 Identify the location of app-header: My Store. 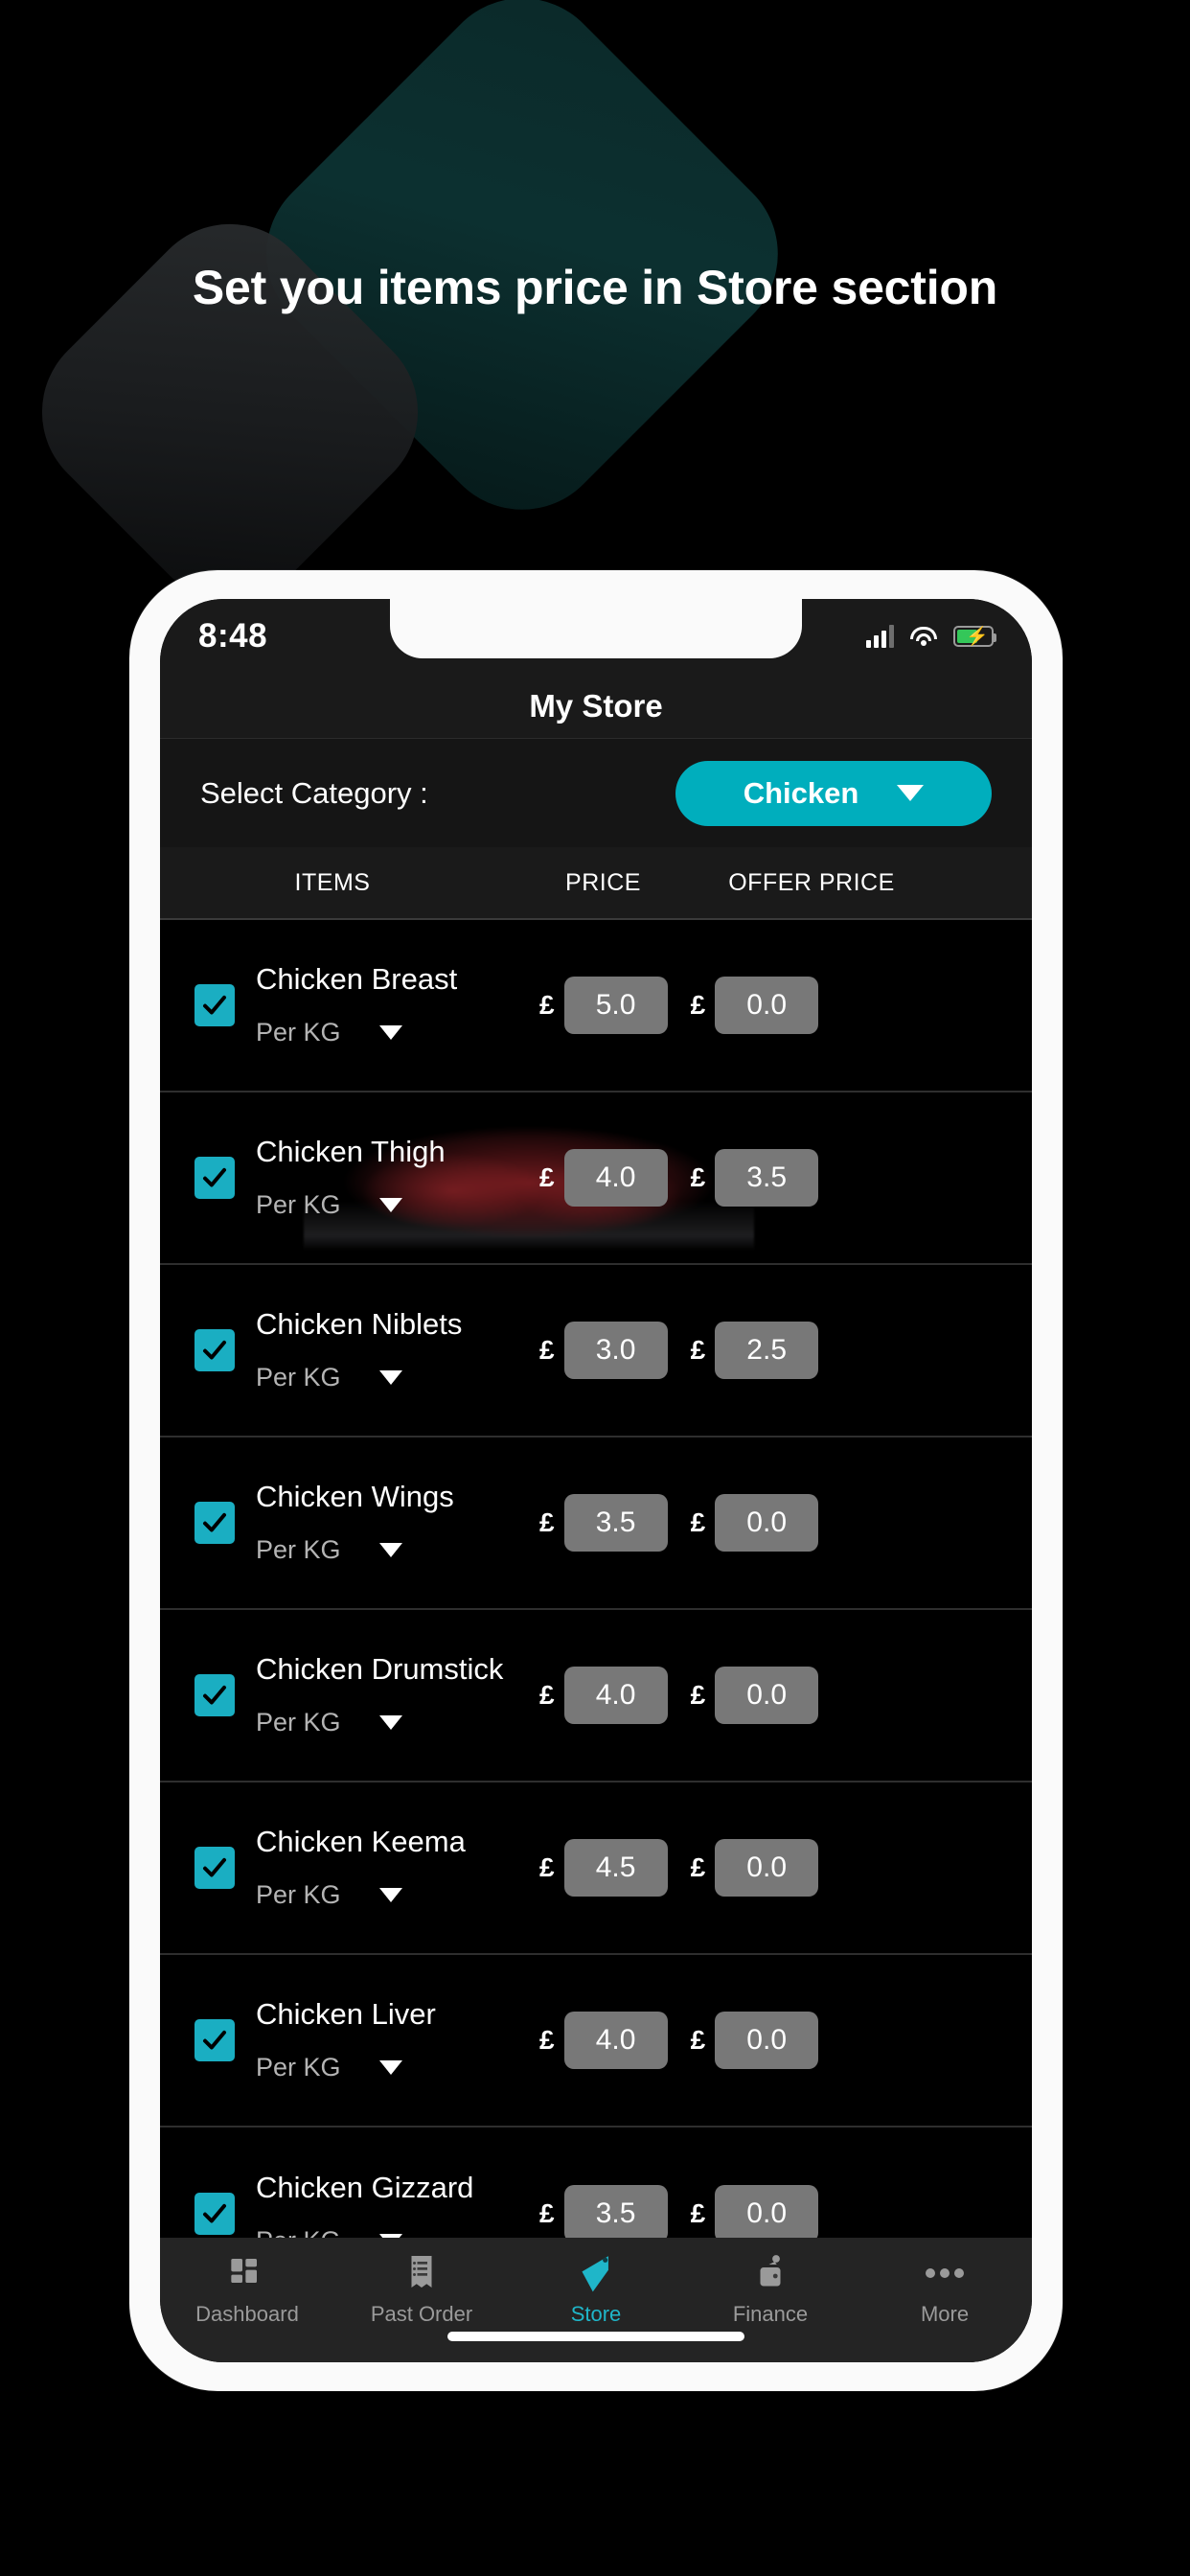
(596, 706).